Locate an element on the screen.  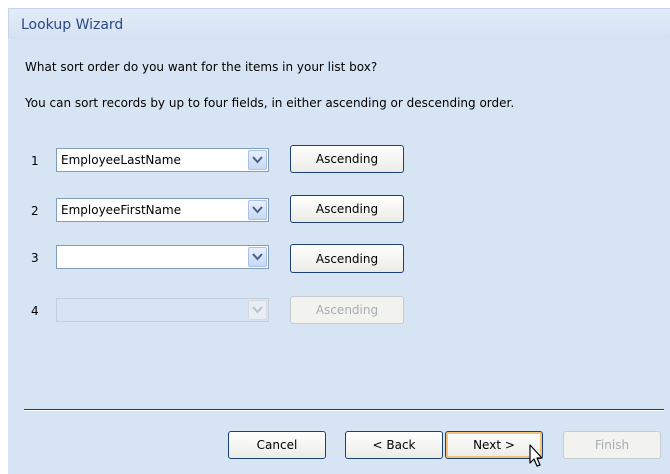
sort-field-1-combo: EmployeeLastName is located at coordinates (162, 160).